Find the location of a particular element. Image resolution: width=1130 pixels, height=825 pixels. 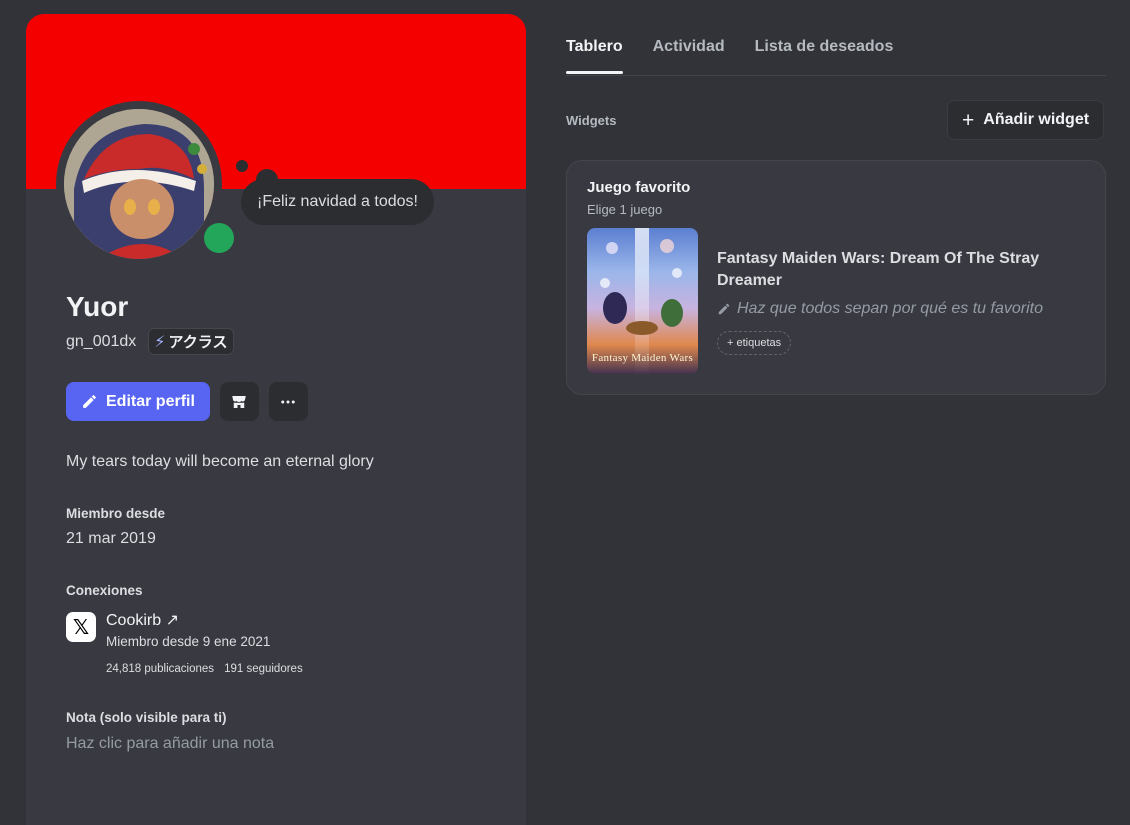

username-row: gn_001dx ⚡ アクラス is located at coordinates (150, 341).